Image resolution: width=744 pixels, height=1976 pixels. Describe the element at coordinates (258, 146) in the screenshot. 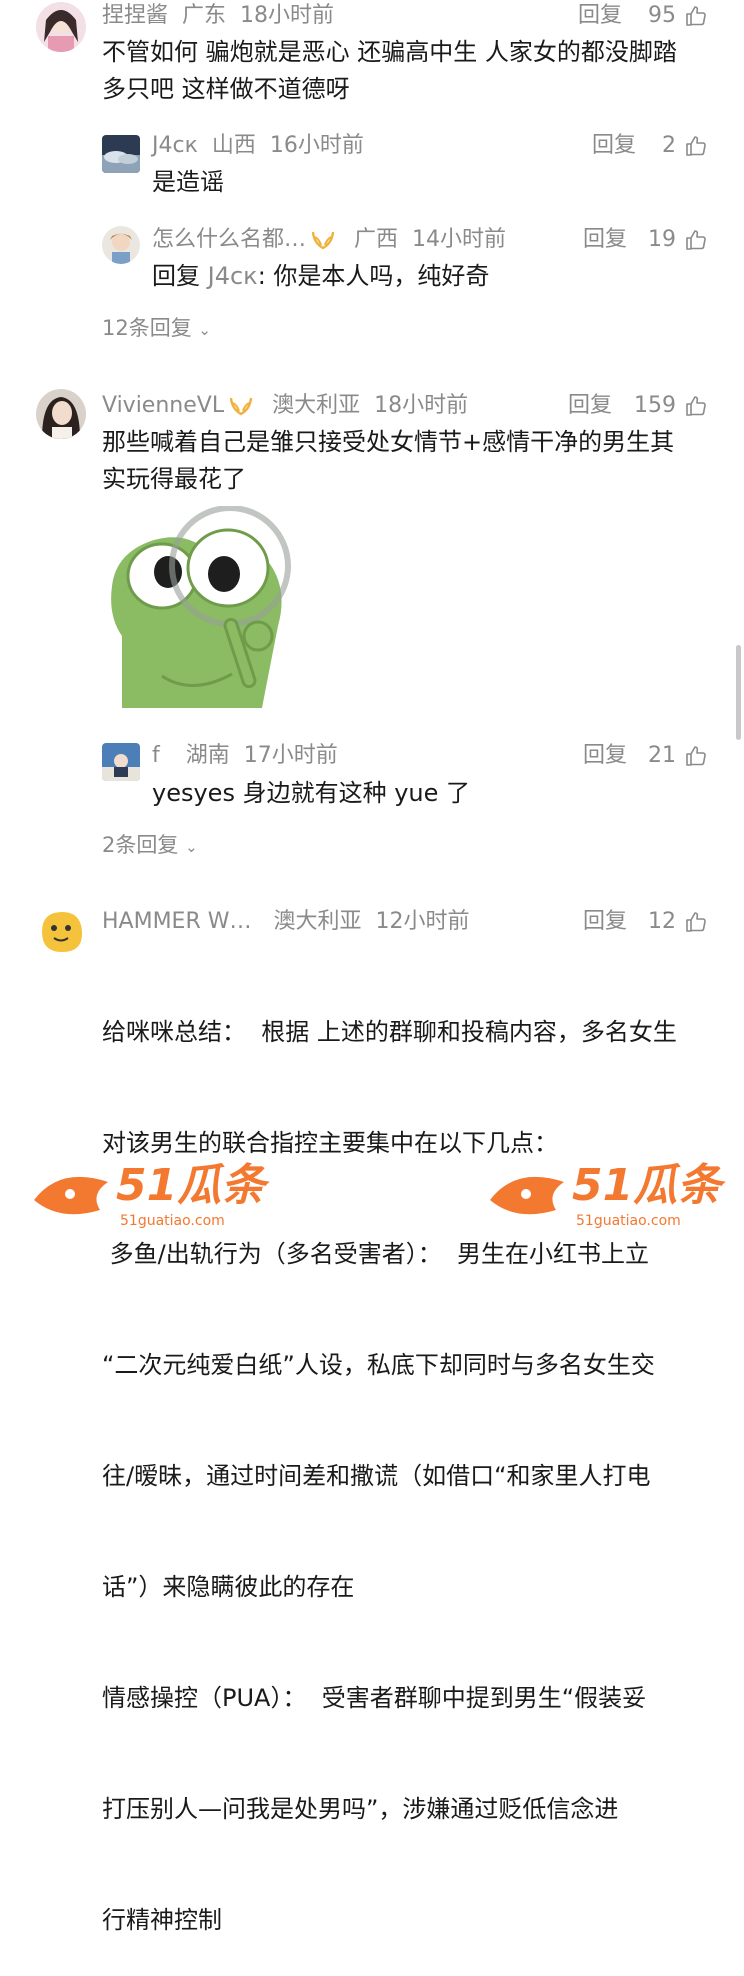

I see `reply-meta: J4ск 山西 16小时前` at that location.